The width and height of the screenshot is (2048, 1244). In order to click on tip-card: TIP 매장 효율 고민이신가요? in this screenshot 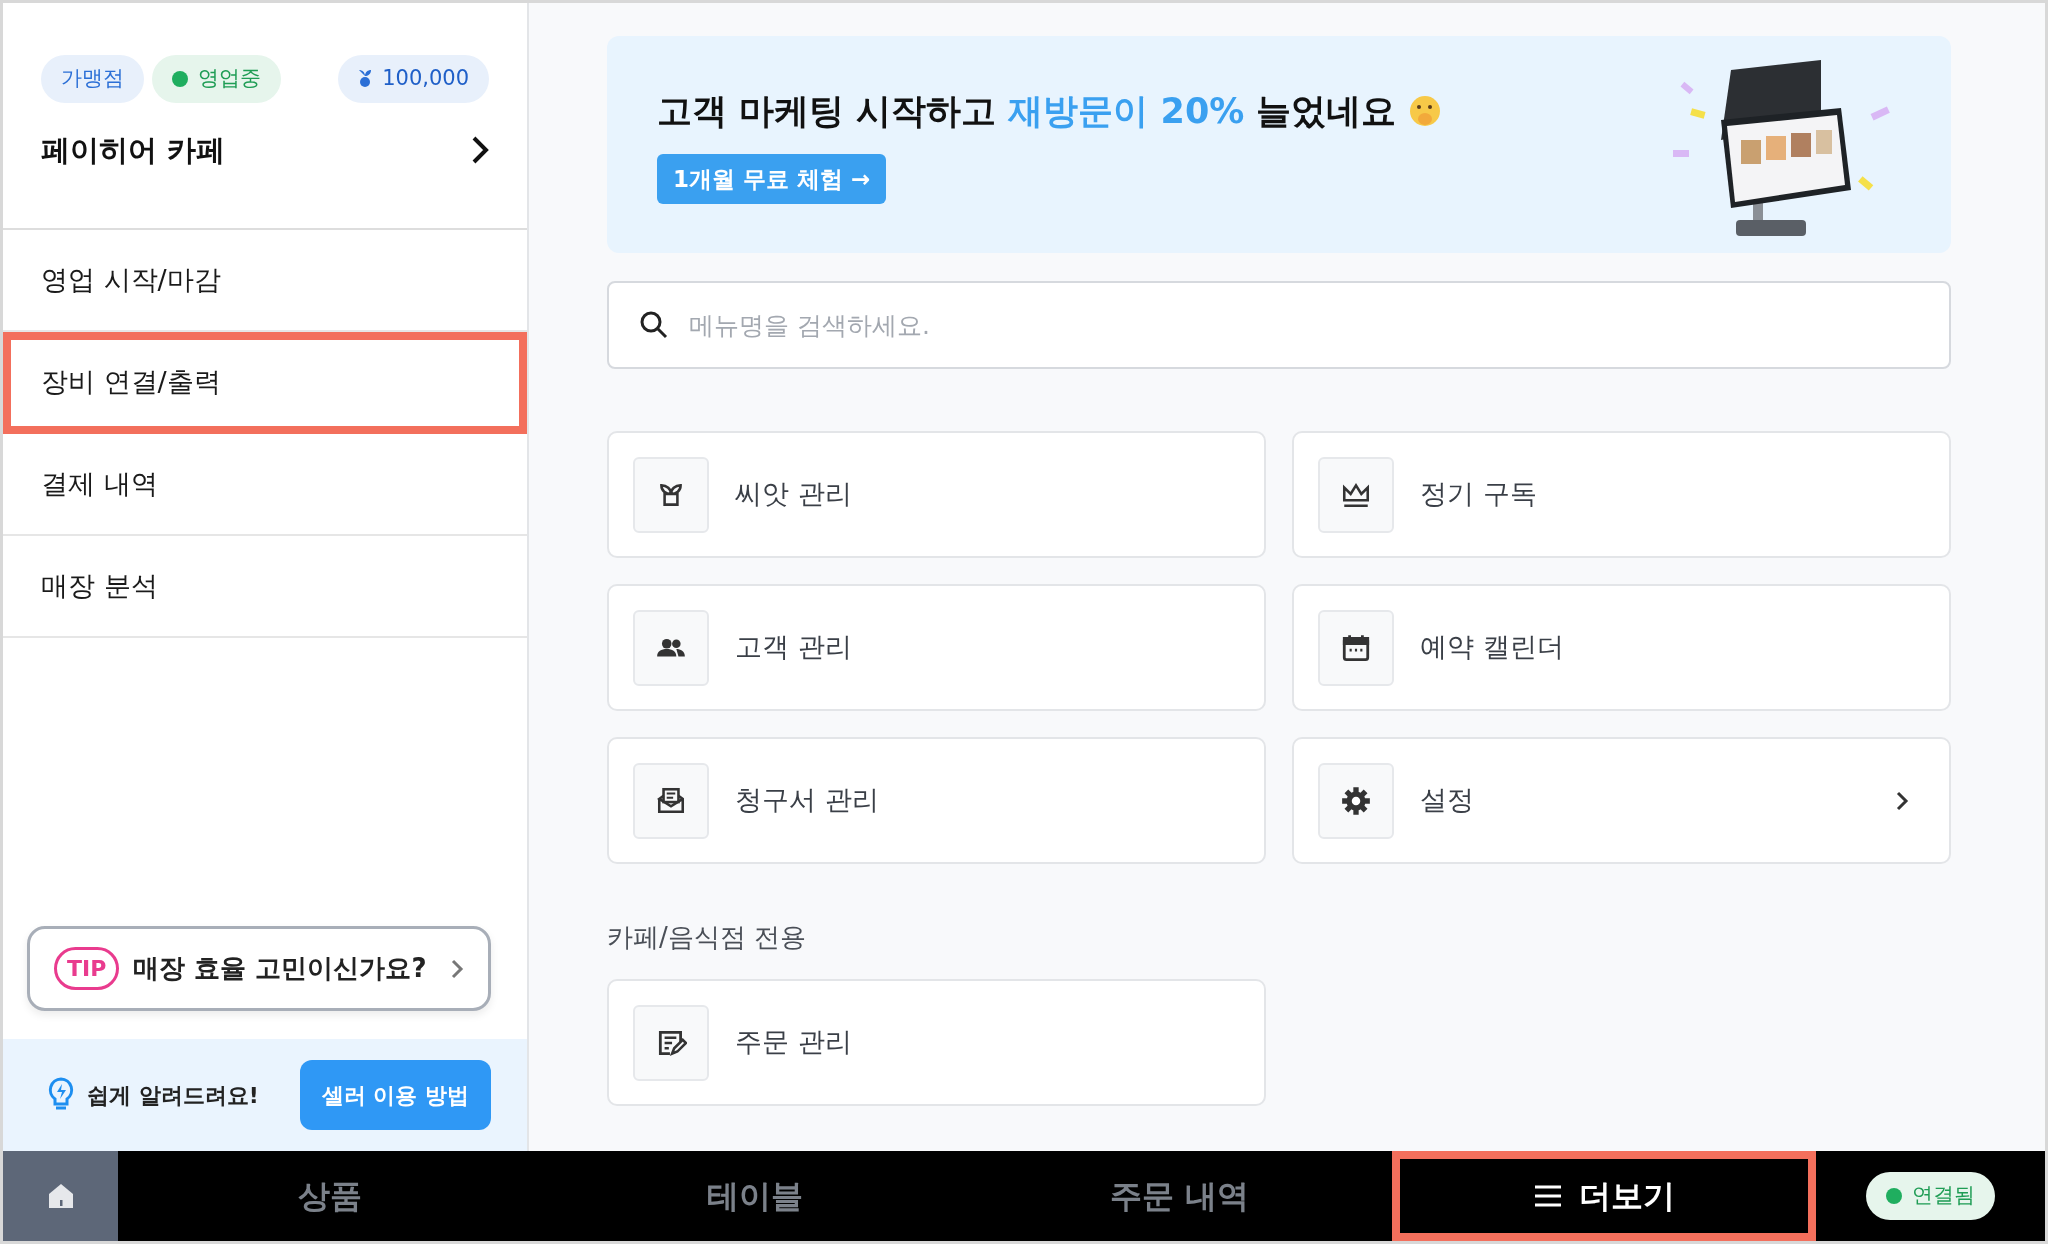, I will do `click(259, 968)`.